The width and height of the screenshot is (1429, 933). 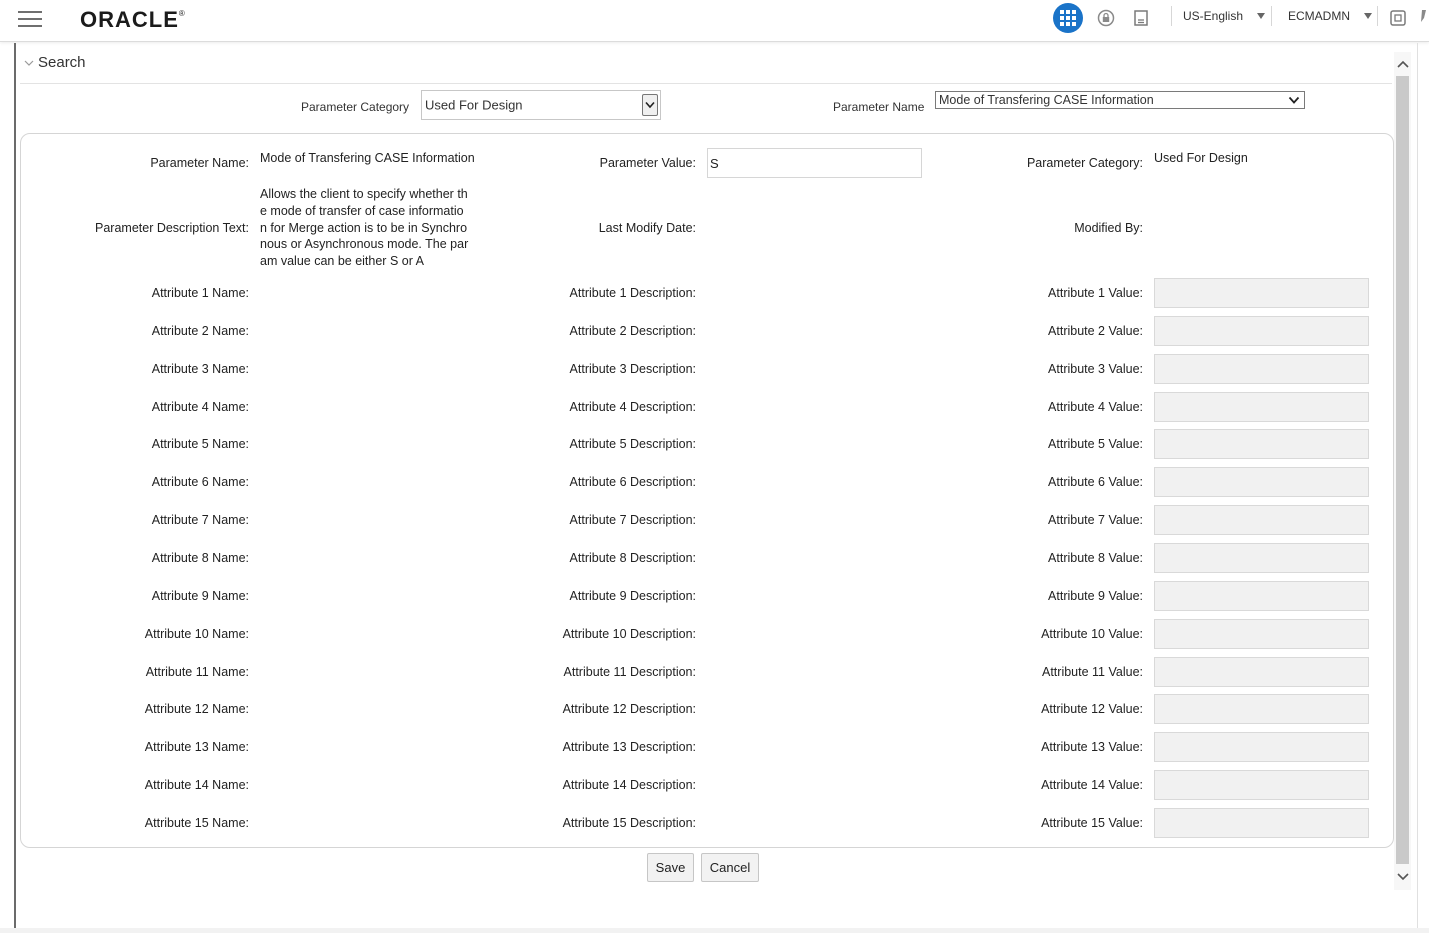 I want to click on attribute-name-label: Attribute 10 Name:, so click(x=196, y=634).